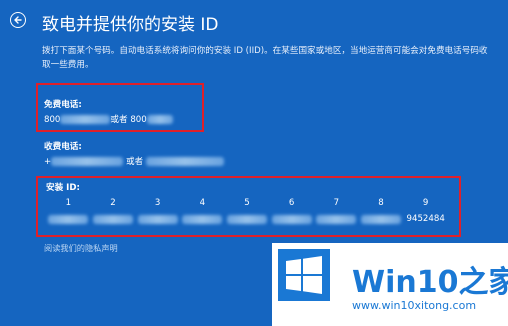  What do you see at coordinates (291, 203) in the screenshot?
I see `group-number: 6` at bounding box center [291, 203].